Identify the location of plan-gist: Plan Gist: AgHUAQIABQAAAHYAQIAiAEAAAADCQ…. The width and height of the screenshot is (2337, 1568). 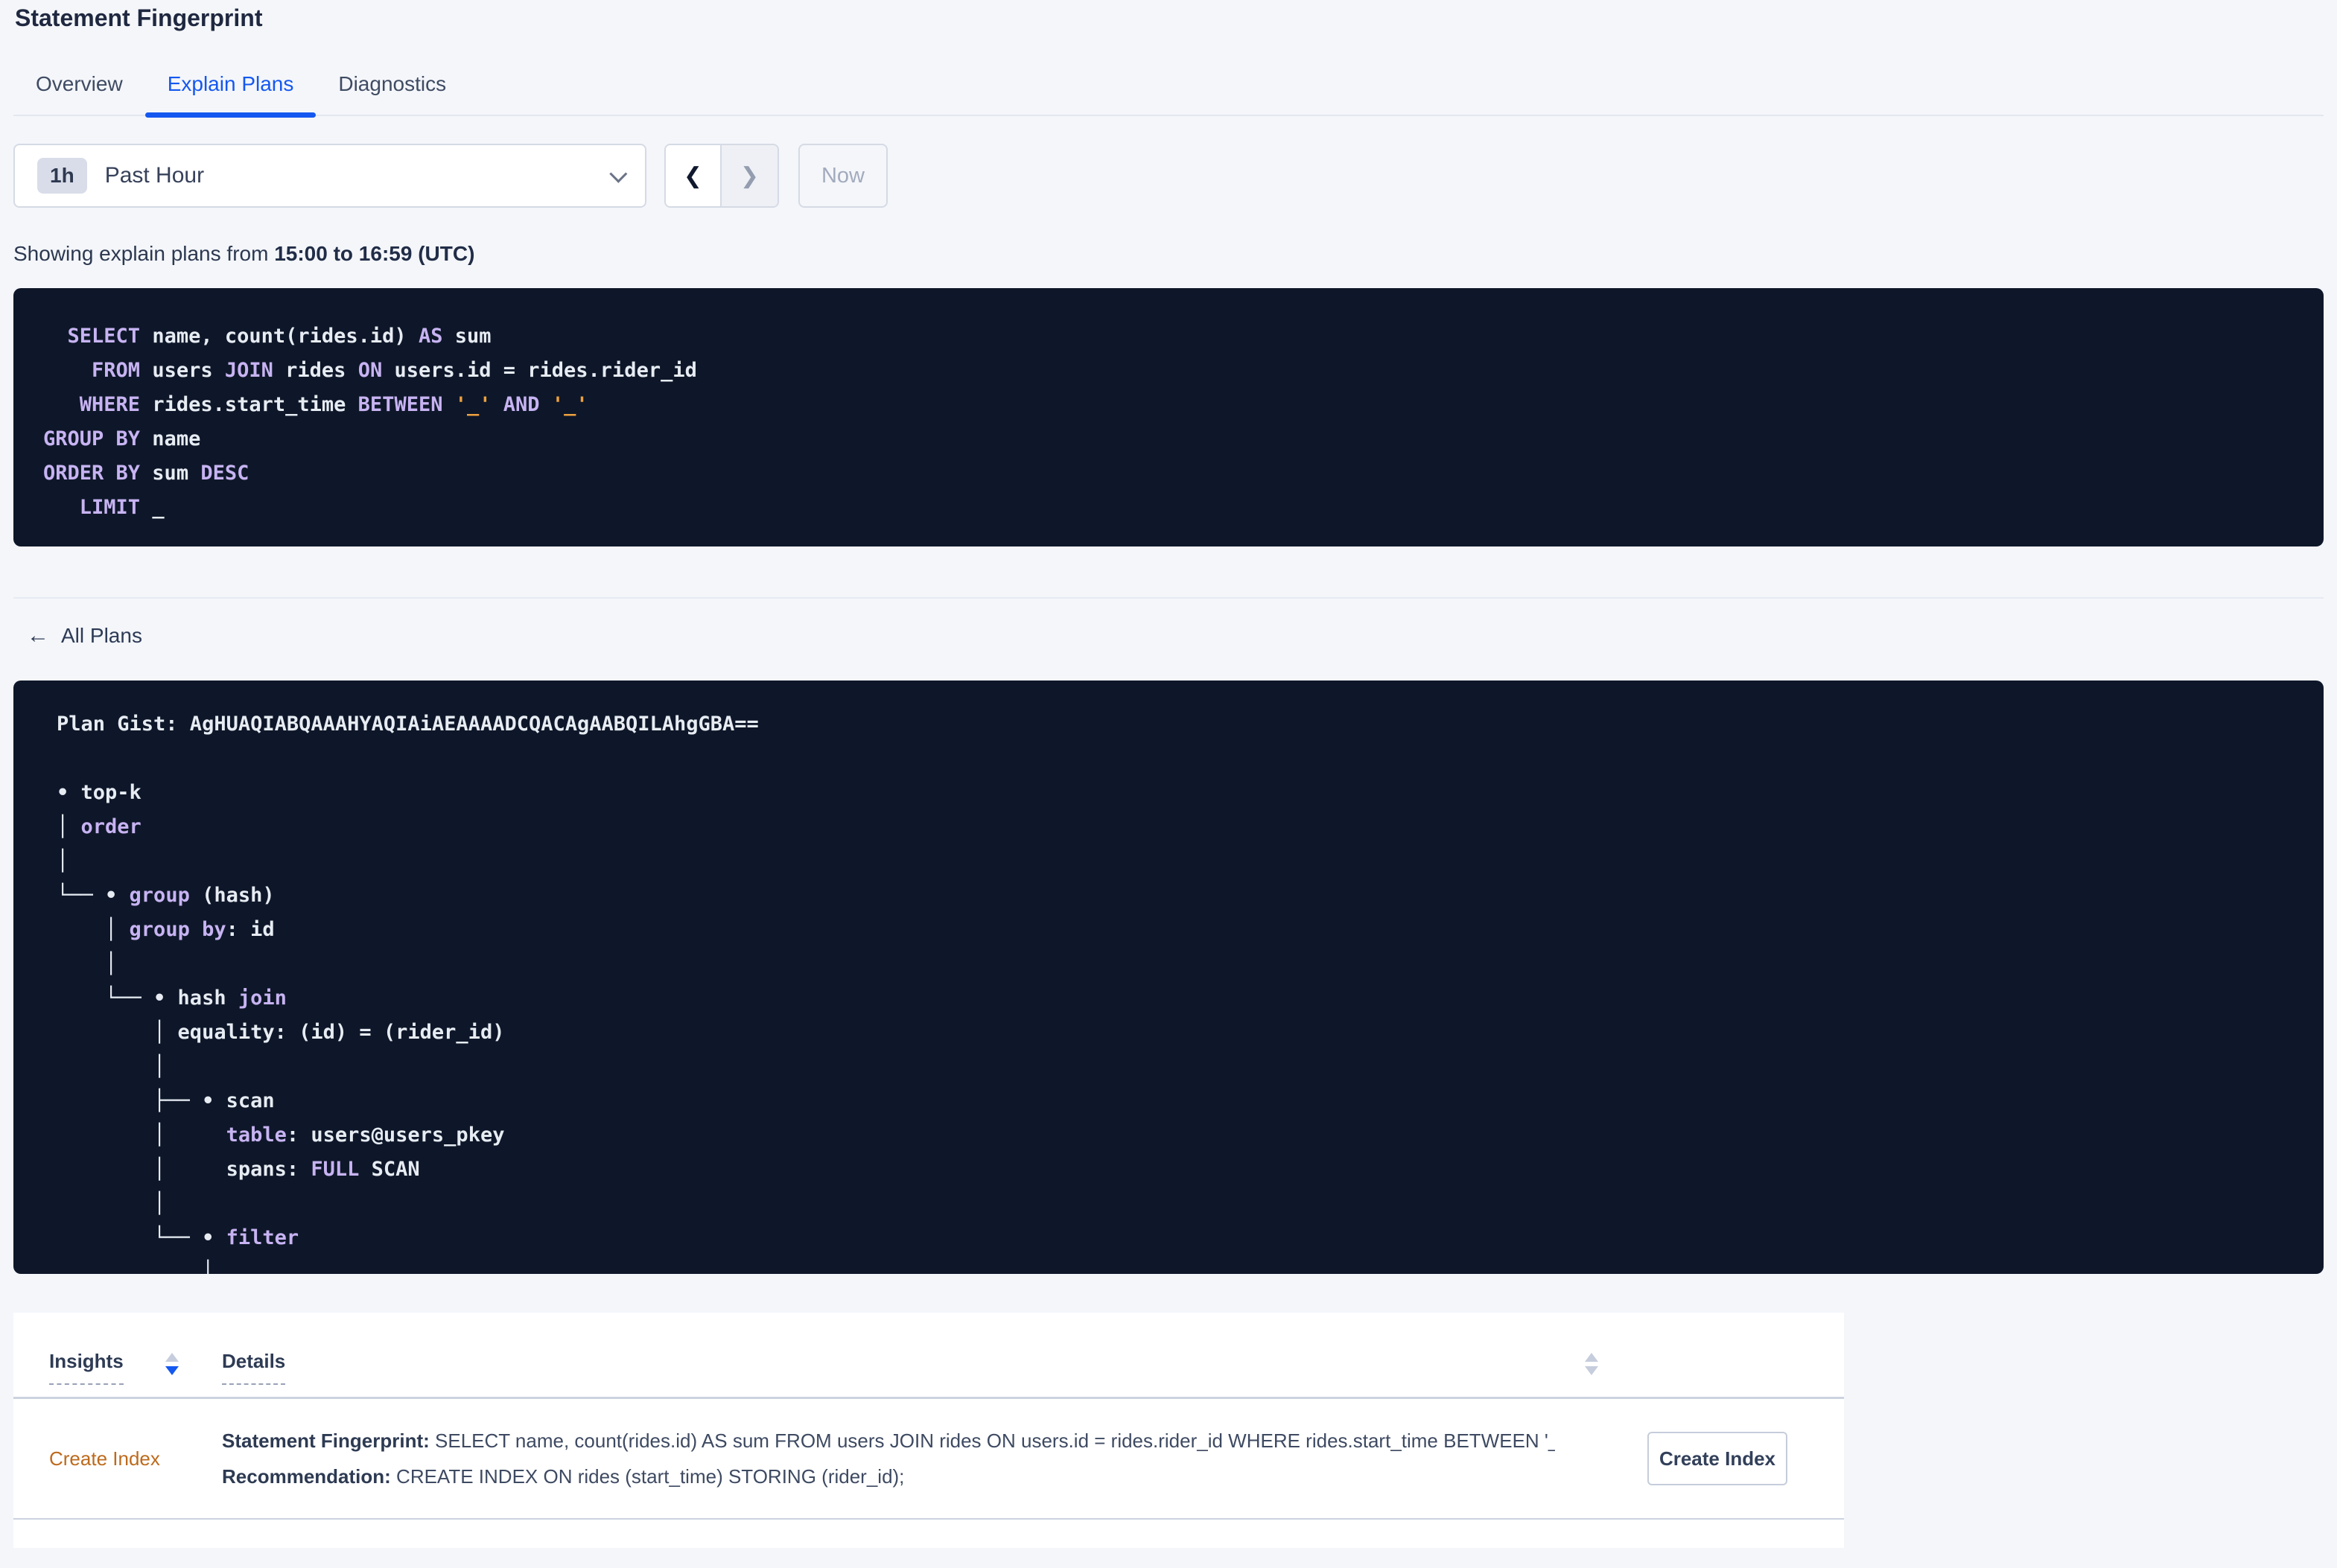
(408, 724).